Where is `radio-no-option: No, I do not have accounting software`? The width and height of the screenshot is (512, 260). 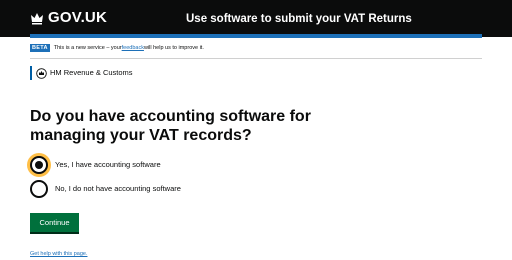 radio-no-option: No, I do not have accounting software is located at coordinates (105, 189).